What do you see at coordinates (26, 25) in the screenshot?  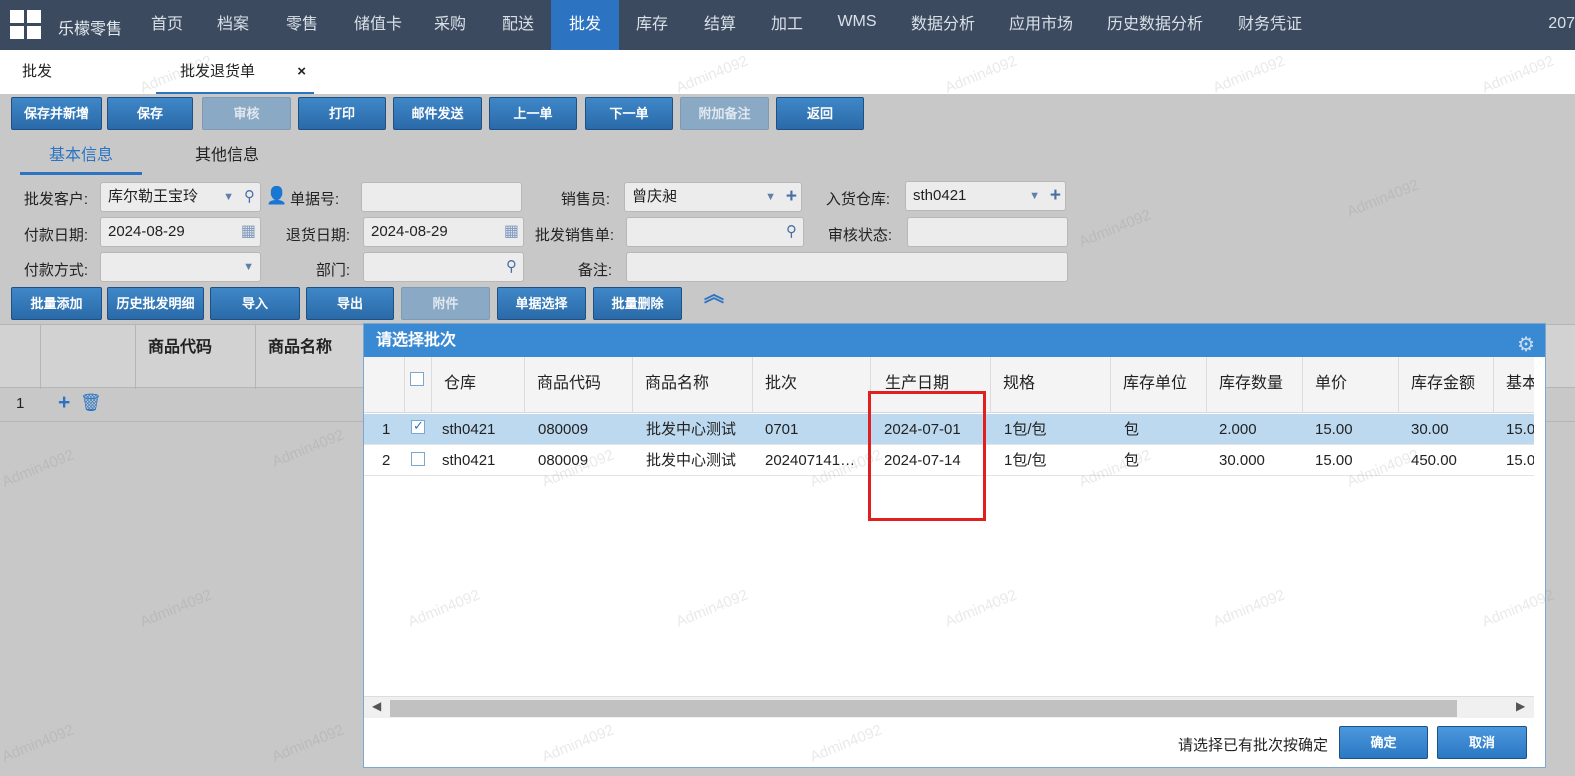 I see `app-grid-icon` at bounding box center [26, 25].